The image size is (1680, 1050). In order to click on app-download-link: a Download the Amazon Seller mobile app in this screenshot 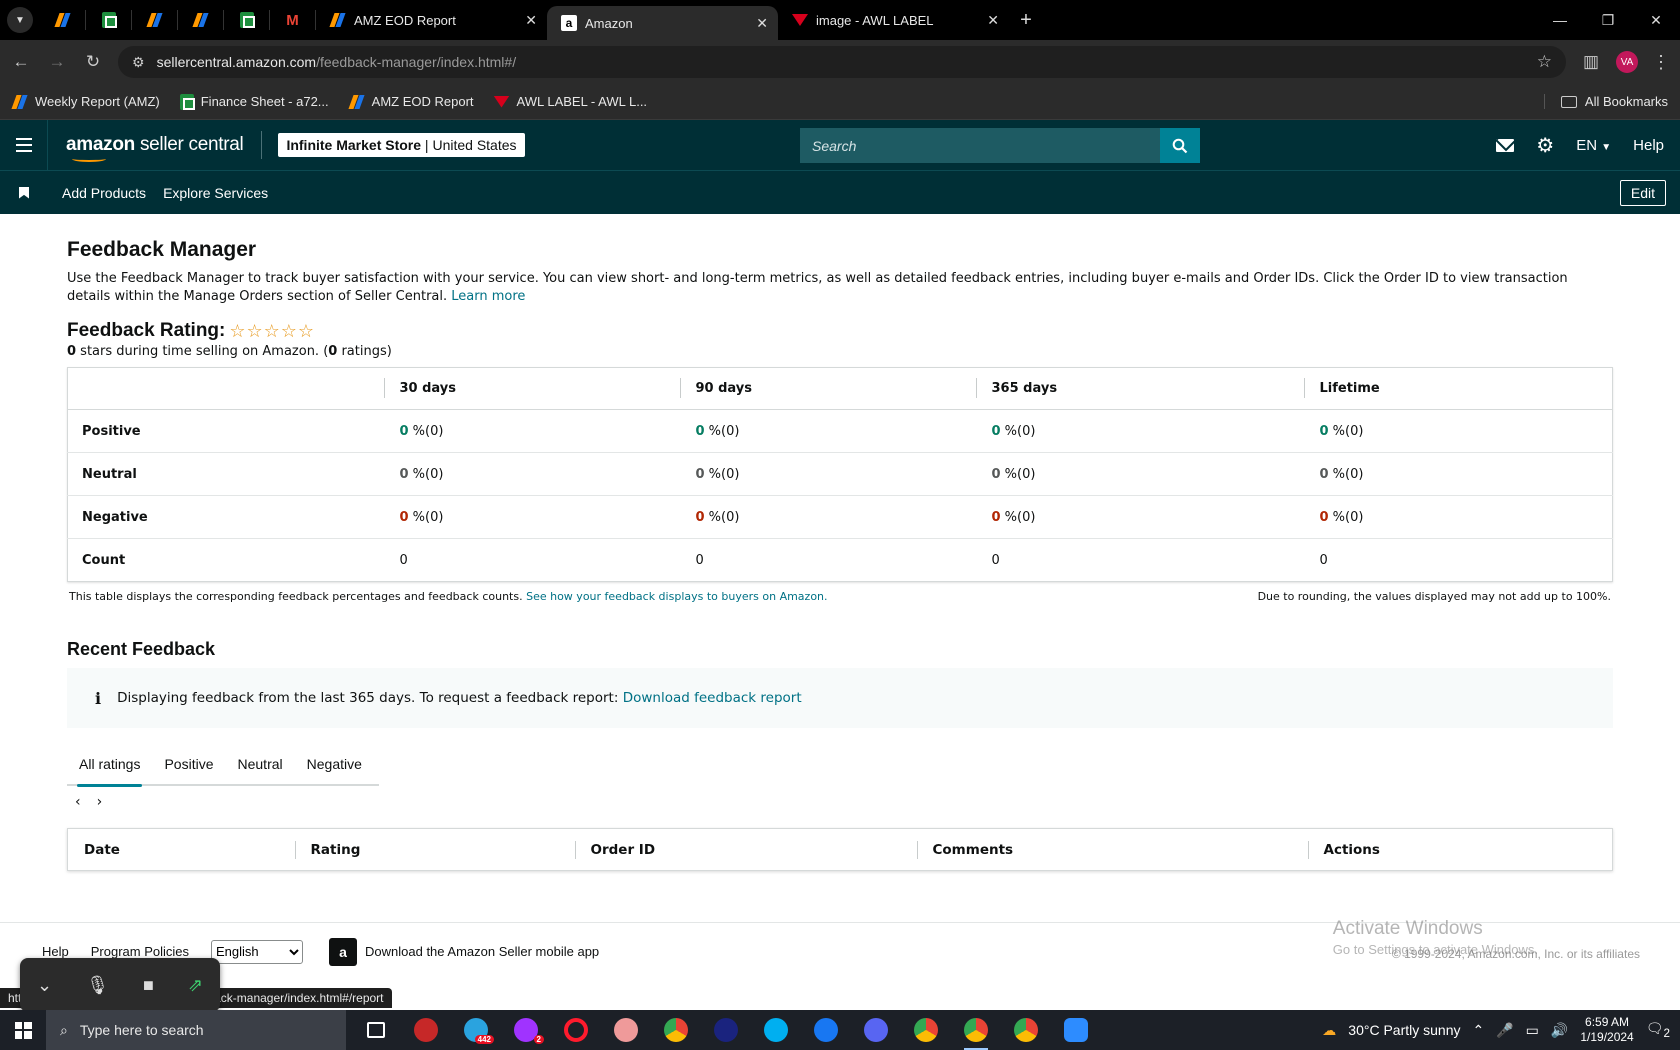, I will do `click(464, 951)`.